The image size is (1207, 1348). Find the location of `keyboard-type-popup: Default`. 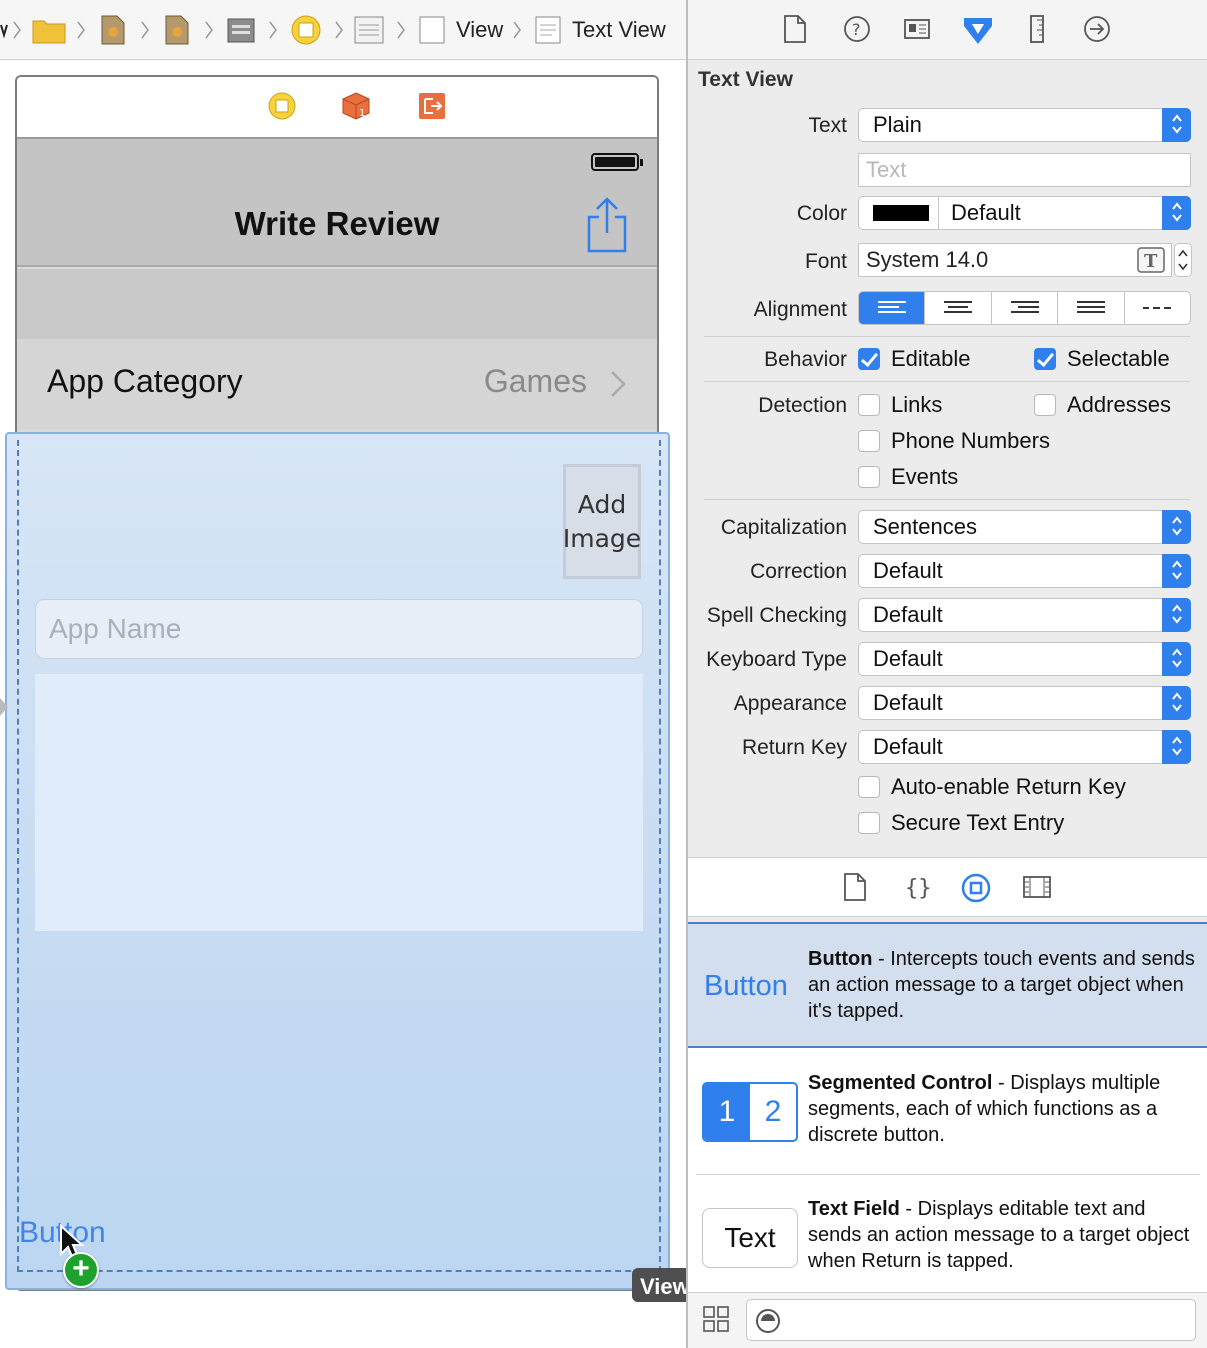

keyboard-type-popup: Default is located at coordinates (1024, 659).